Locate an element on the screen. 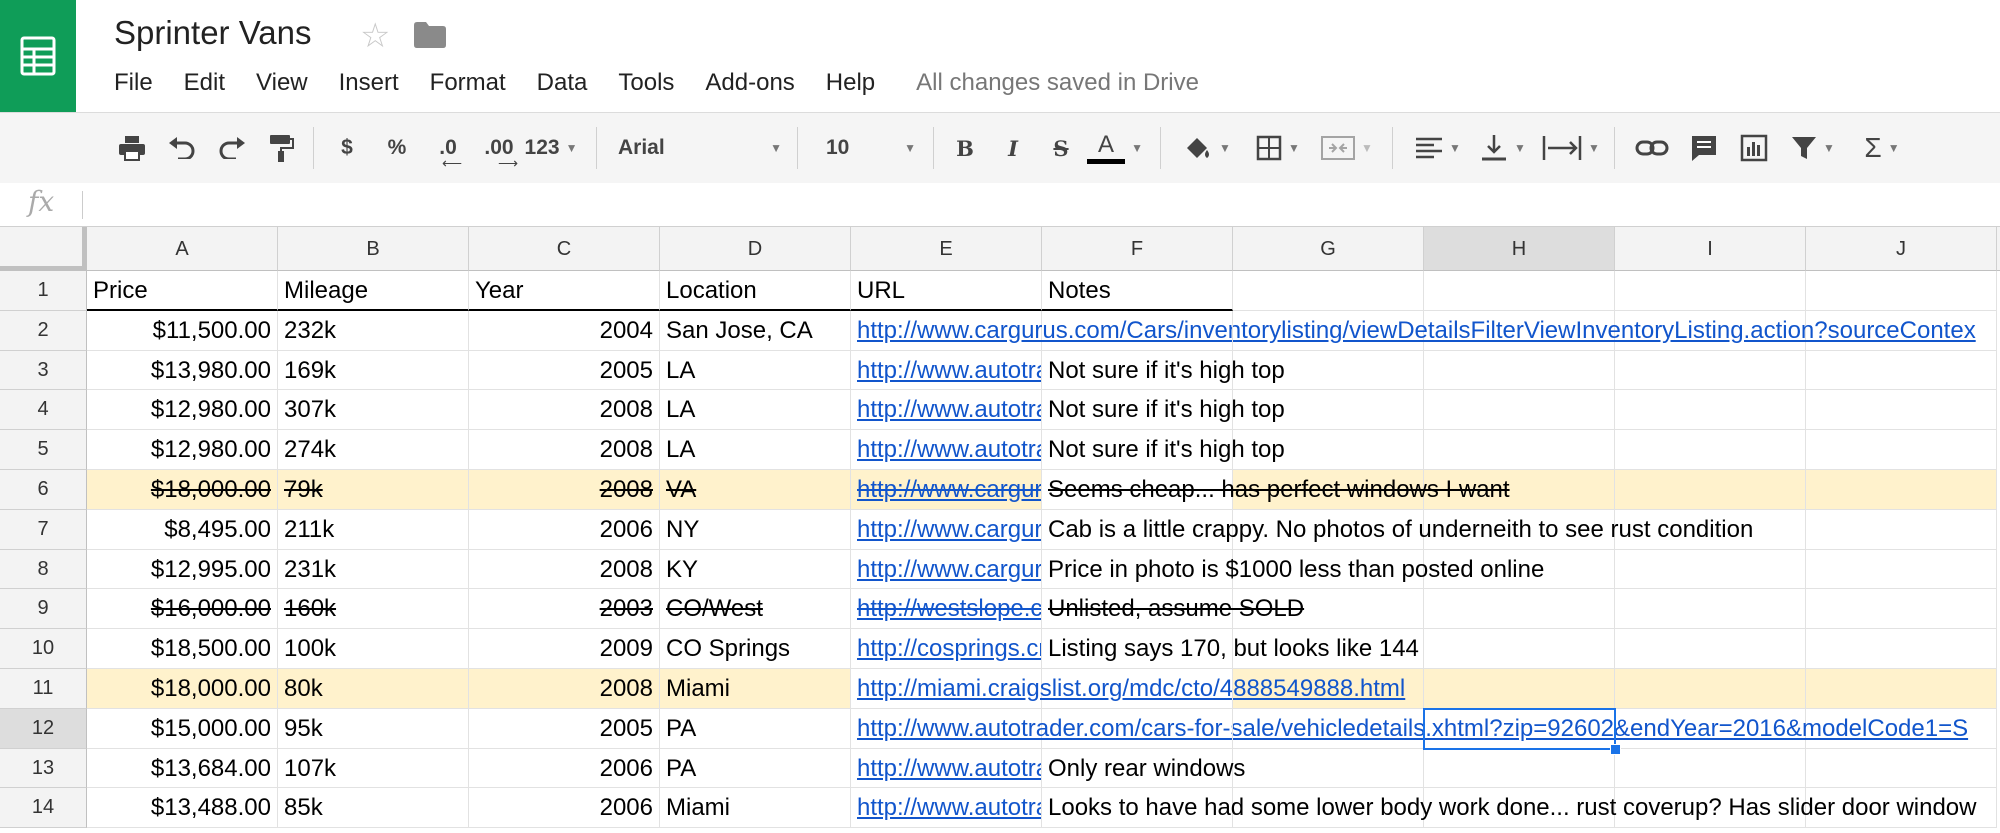 This screenshot has height=833, width=2000. column-title-cell: URL is located at coordinates (946, 291).